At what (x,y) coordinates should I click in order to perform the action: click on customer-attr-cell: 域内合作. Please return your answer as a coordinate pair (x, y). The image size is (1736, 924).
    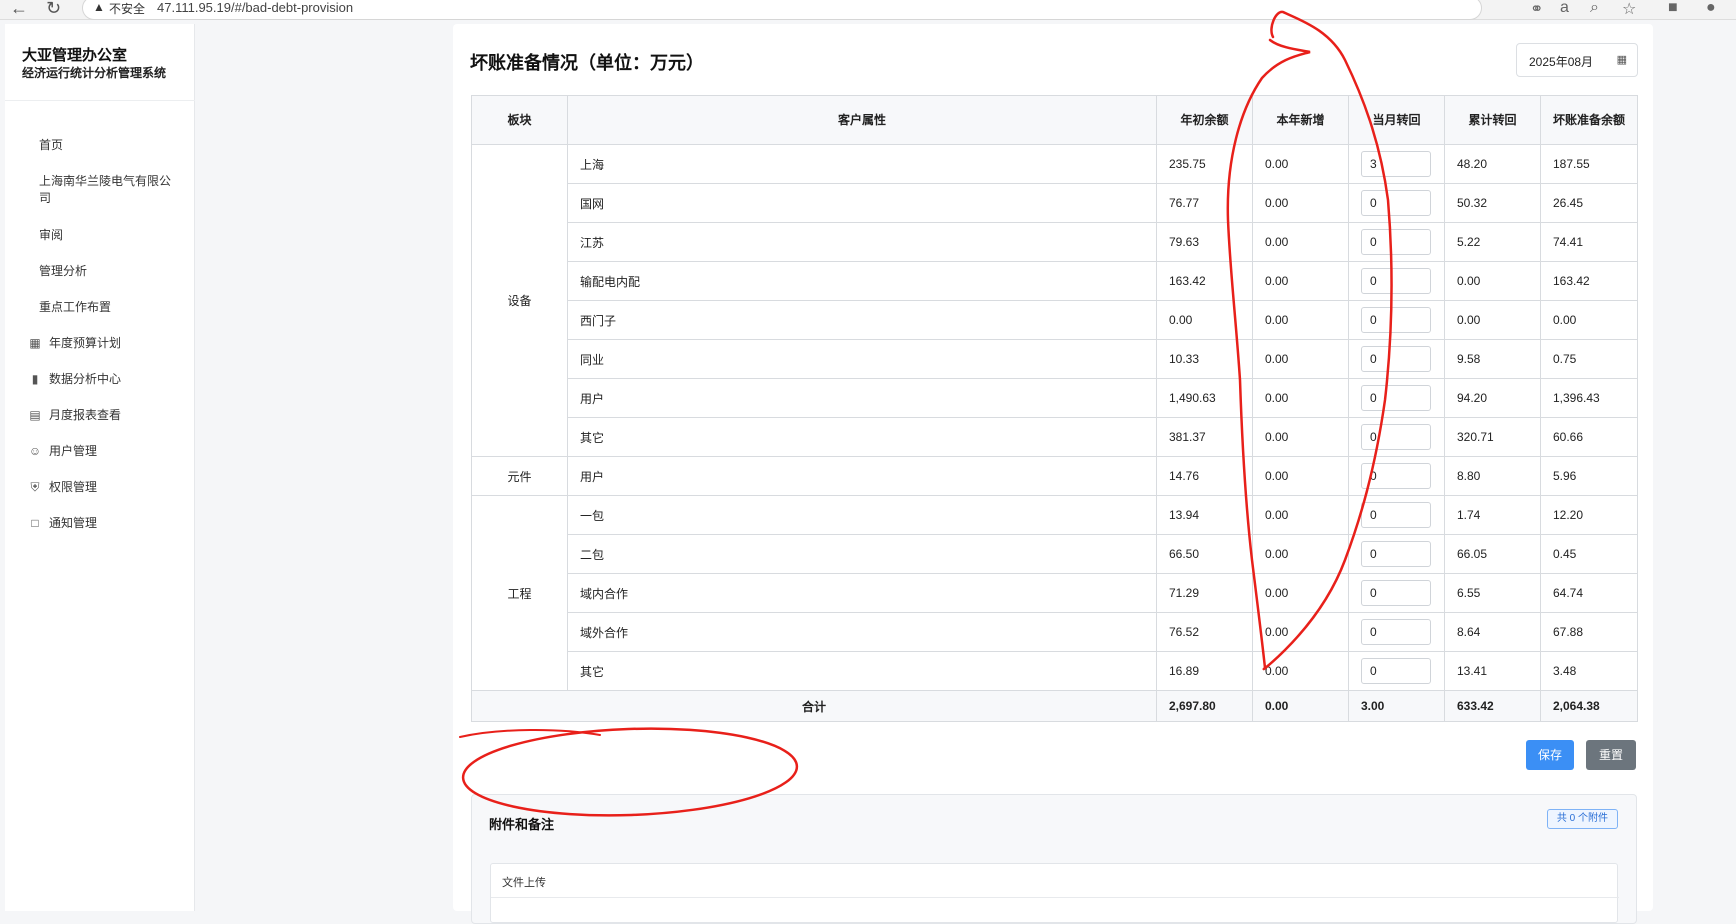
    Looking at the image, I should click on (862, 593).